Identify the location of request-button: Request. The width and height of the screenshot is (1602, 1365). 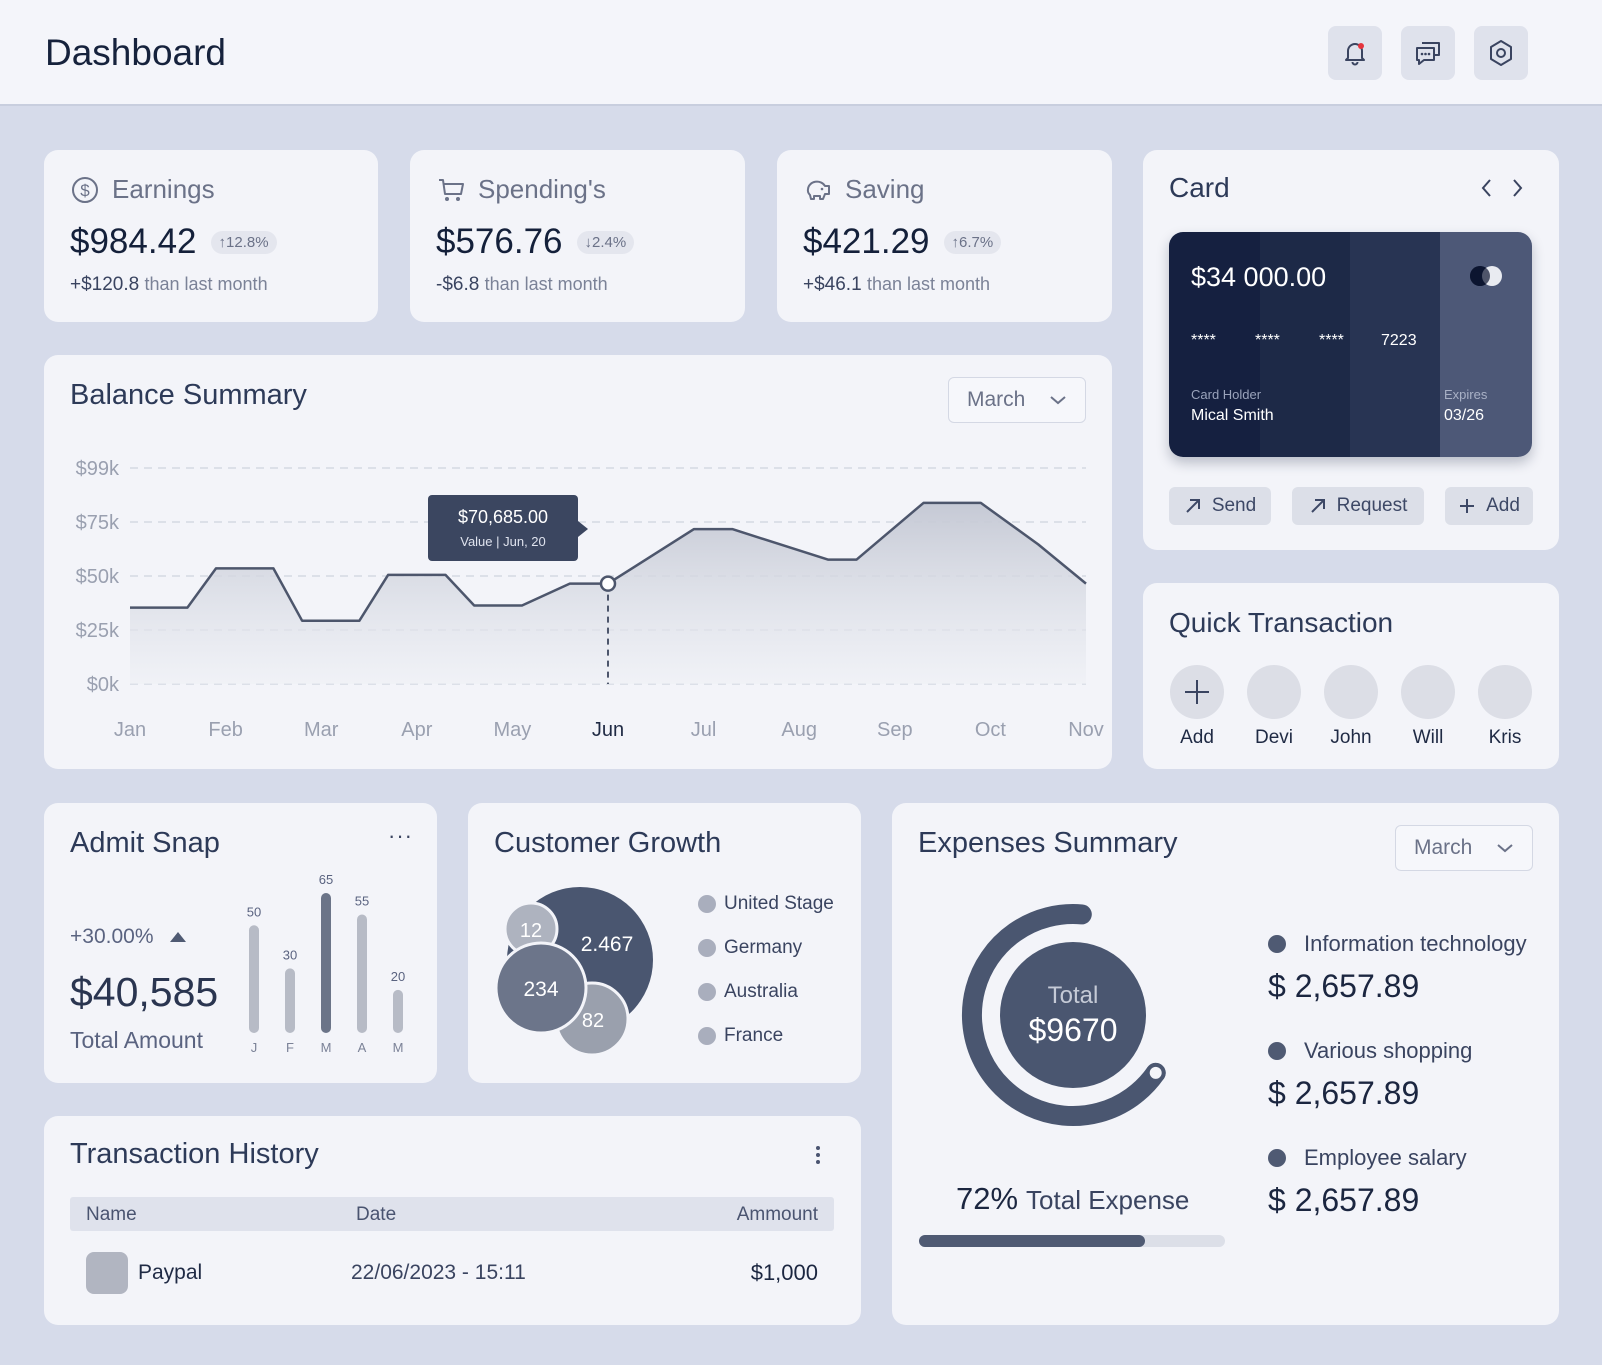
(1358, 506).